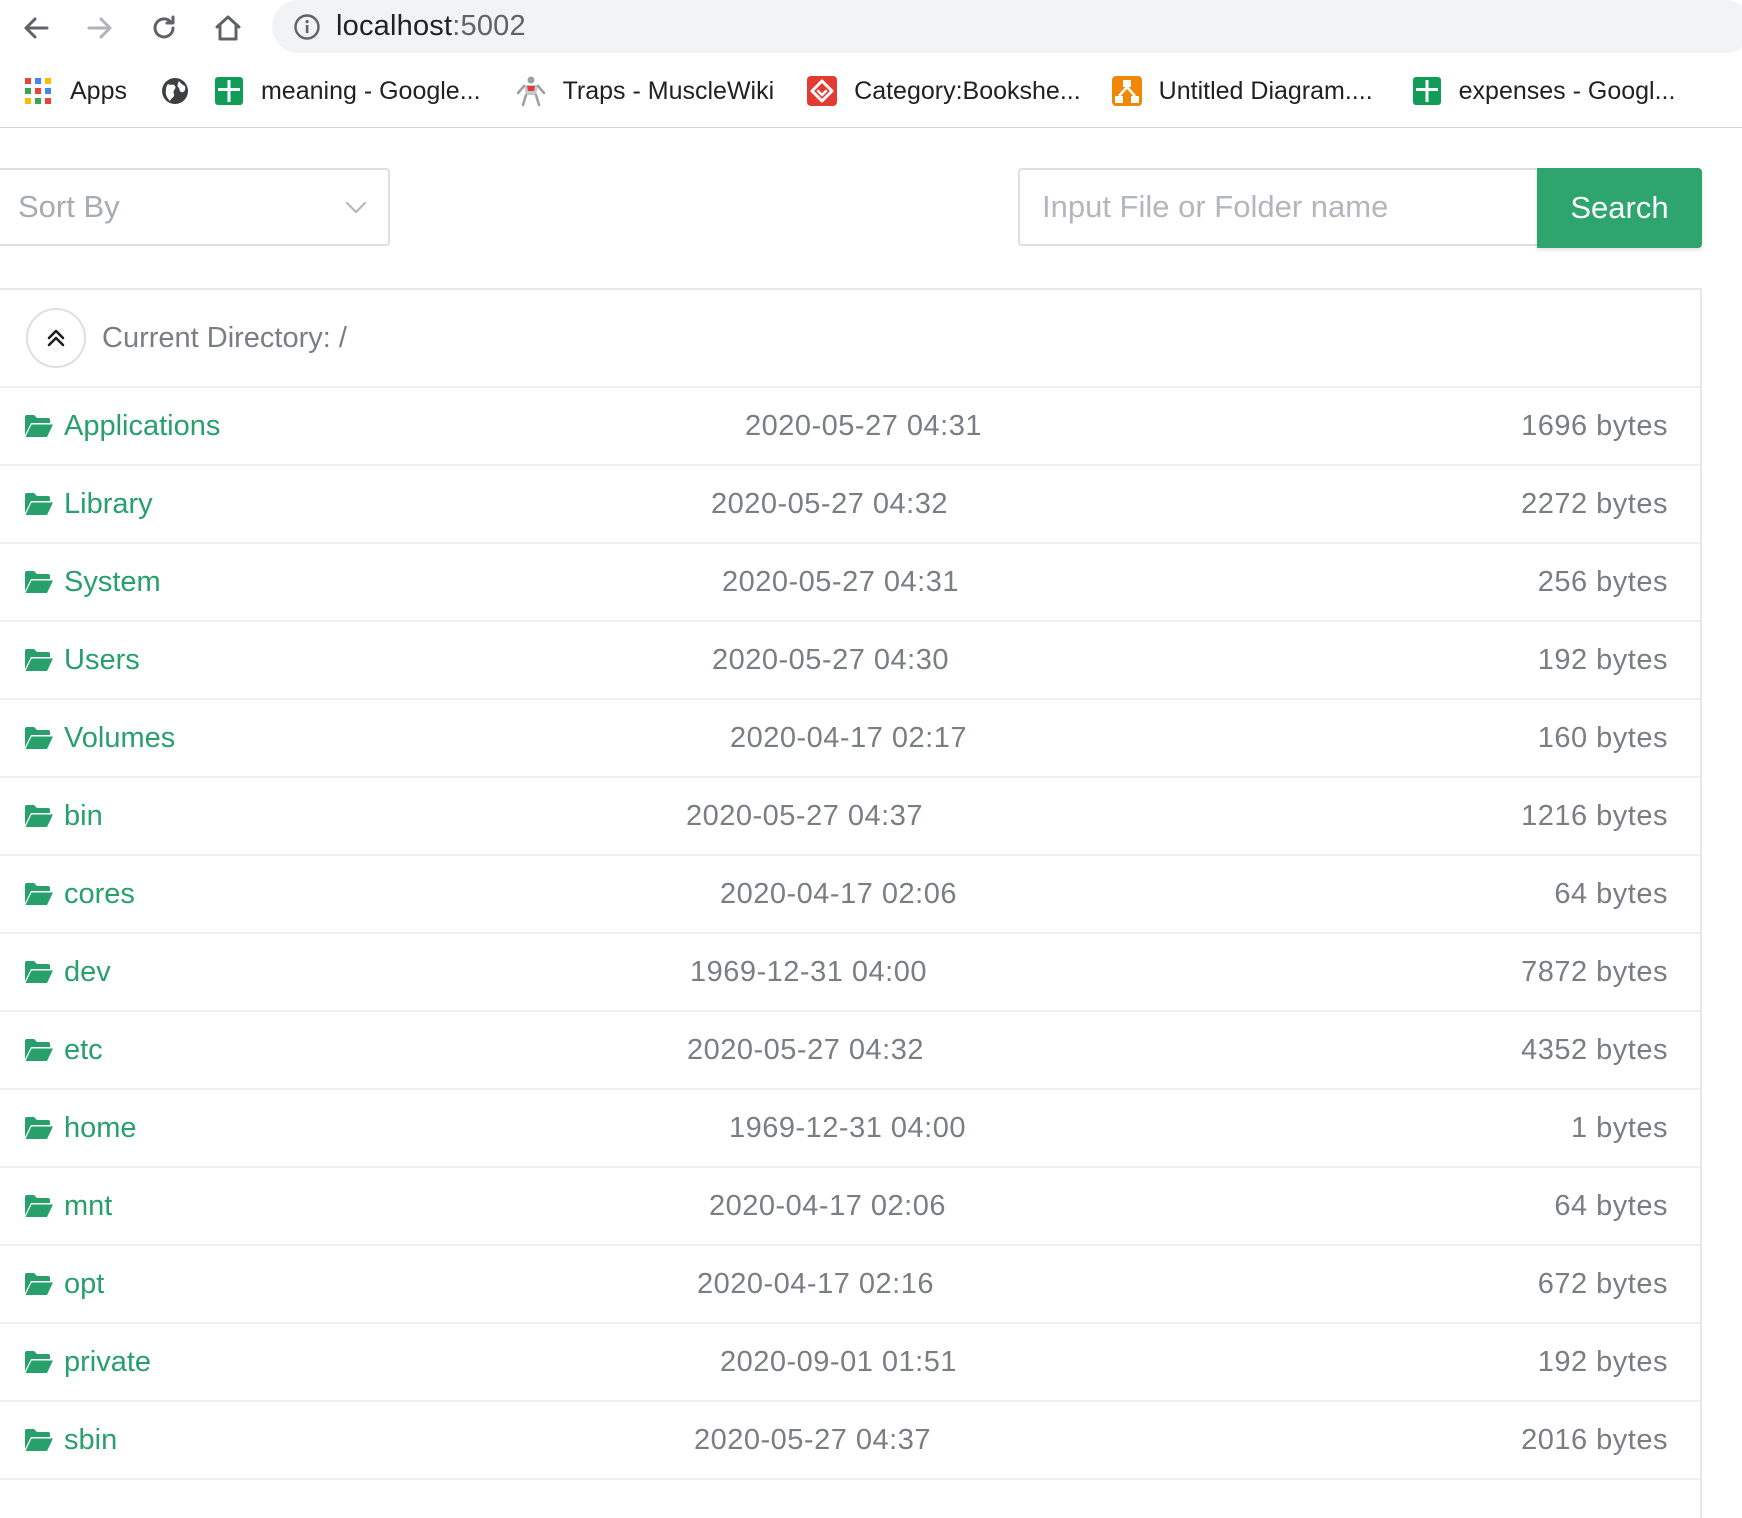  I want to click on double-chevron-up-icon, so click(56, 338).